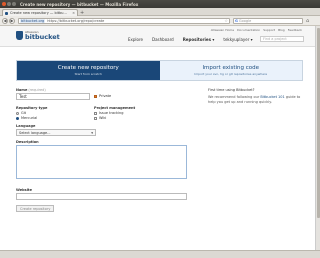 This screenshot has height=258, width=320. What do you see at coordinates (115, 108) in the screenshot?
I see `project-management-label: Project management` at bounding box center [115, 108].